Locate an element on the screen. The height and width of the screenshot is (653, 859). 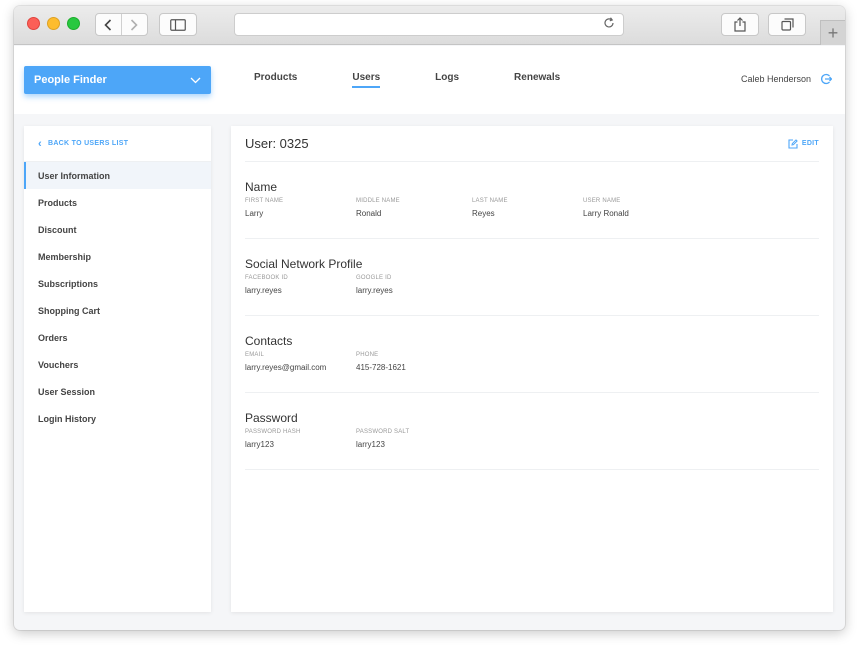
edit-label: EDIT is located at coordinates (810, 143).